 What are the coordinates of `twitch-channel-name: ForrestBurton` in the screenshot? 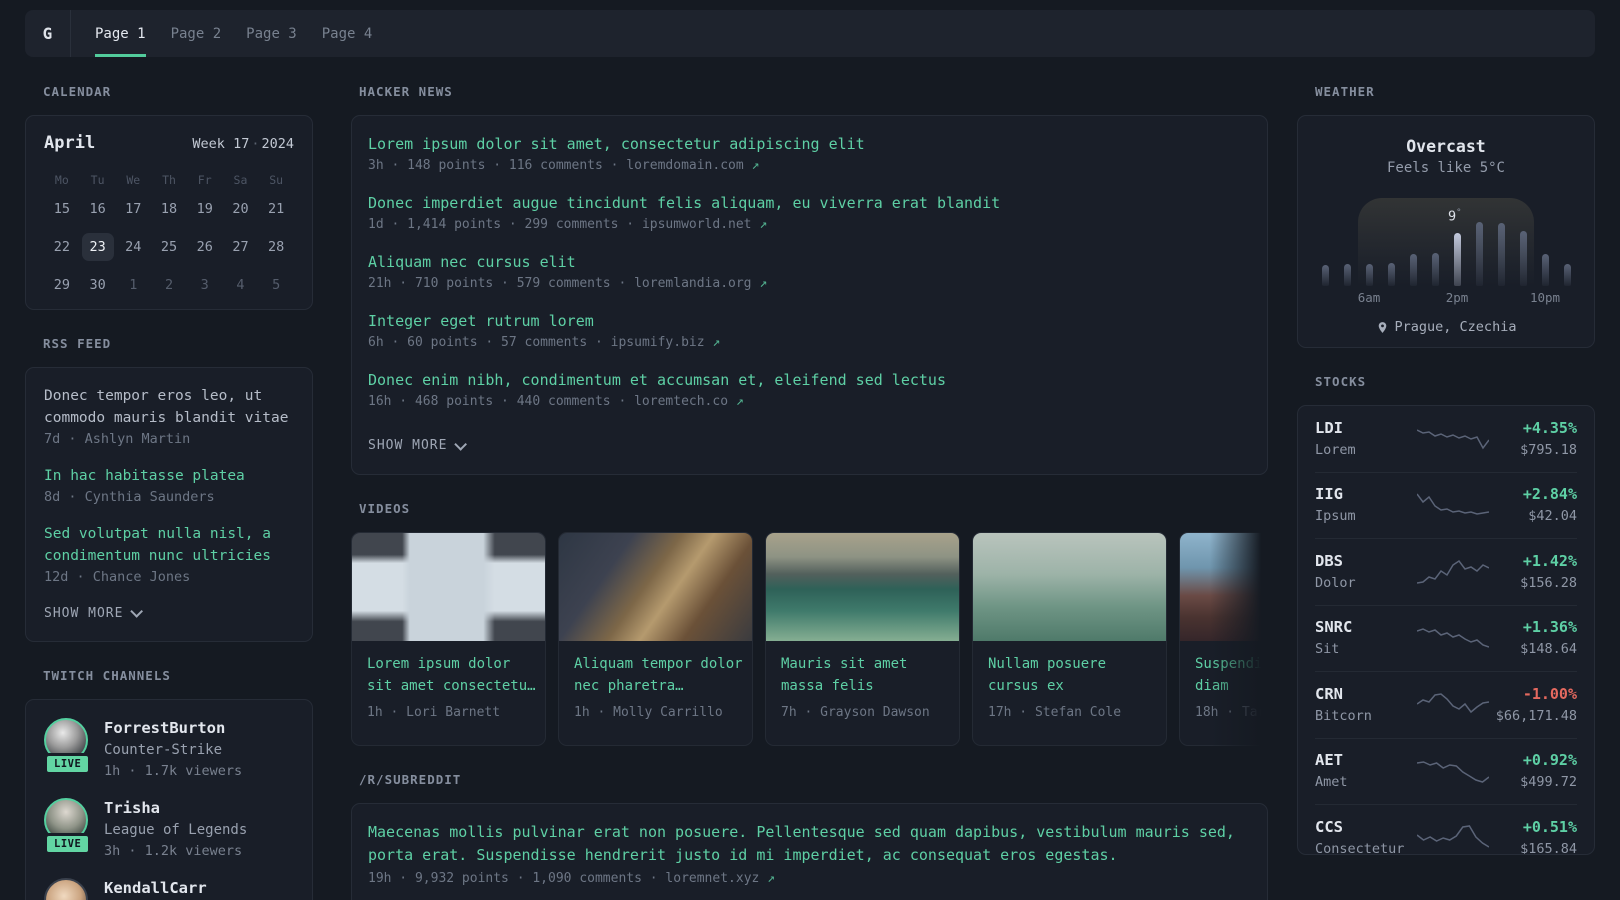 It's located at (173, 728).